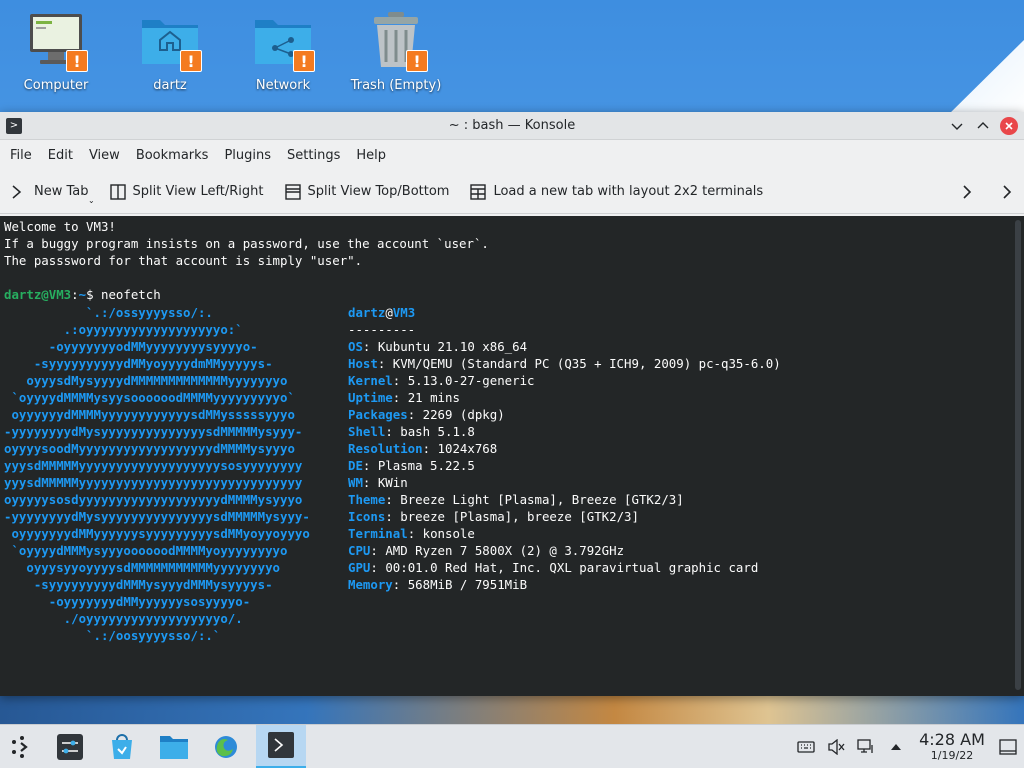  I want to click on network-tray-button, so click(866, 747).